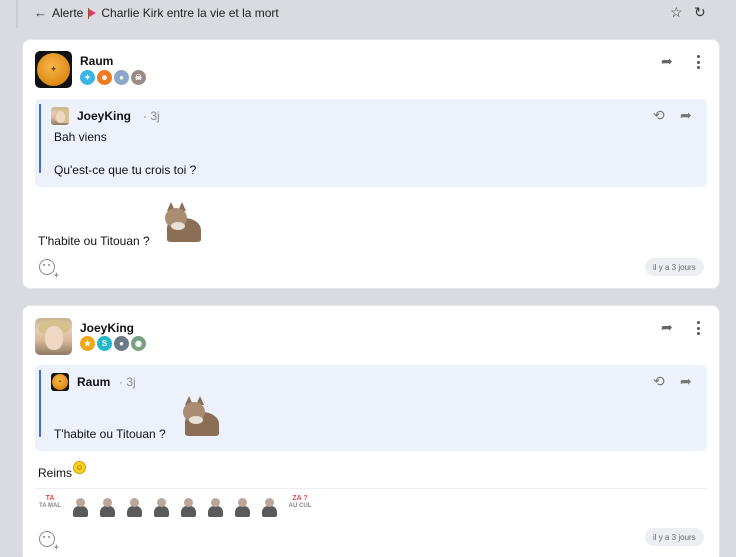 This screenshot has width=736, height=557. Describe the element at coordinates (60, 116) in the screenshot. I see `quote-avatar` at that location.